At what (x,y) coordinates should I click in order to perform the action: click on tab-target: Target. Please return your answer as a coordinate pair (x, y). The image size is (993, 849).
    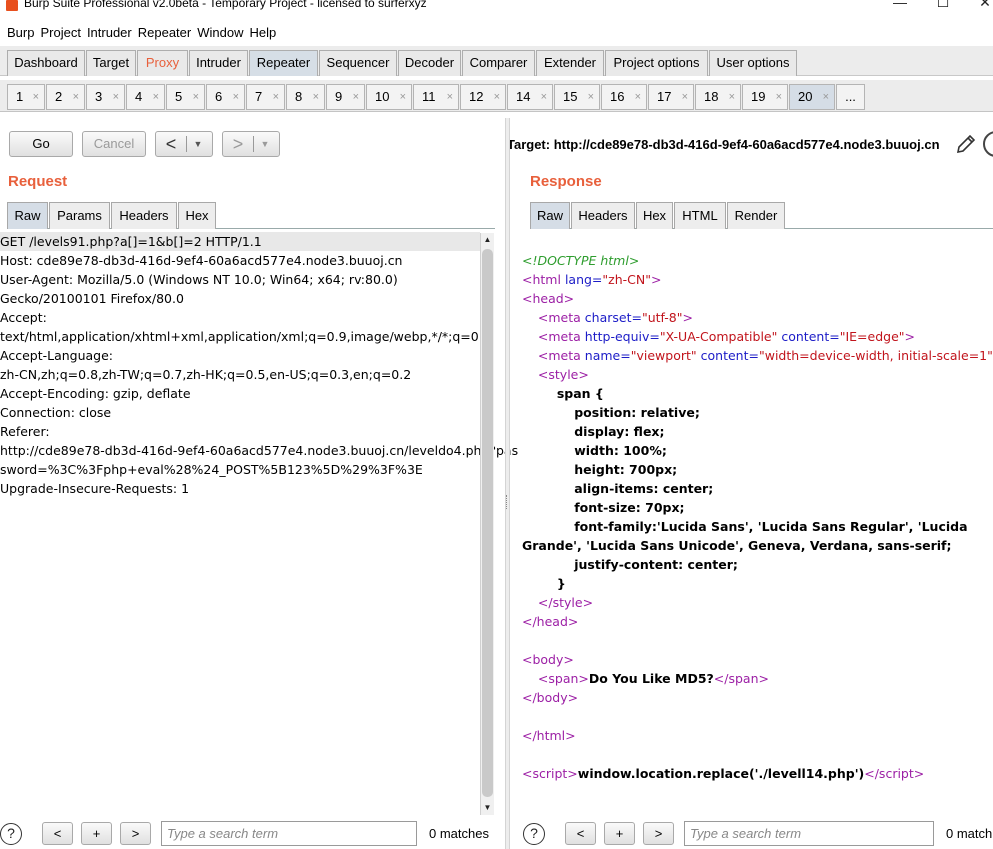
    Looking at the image, I should click on (111, 63).